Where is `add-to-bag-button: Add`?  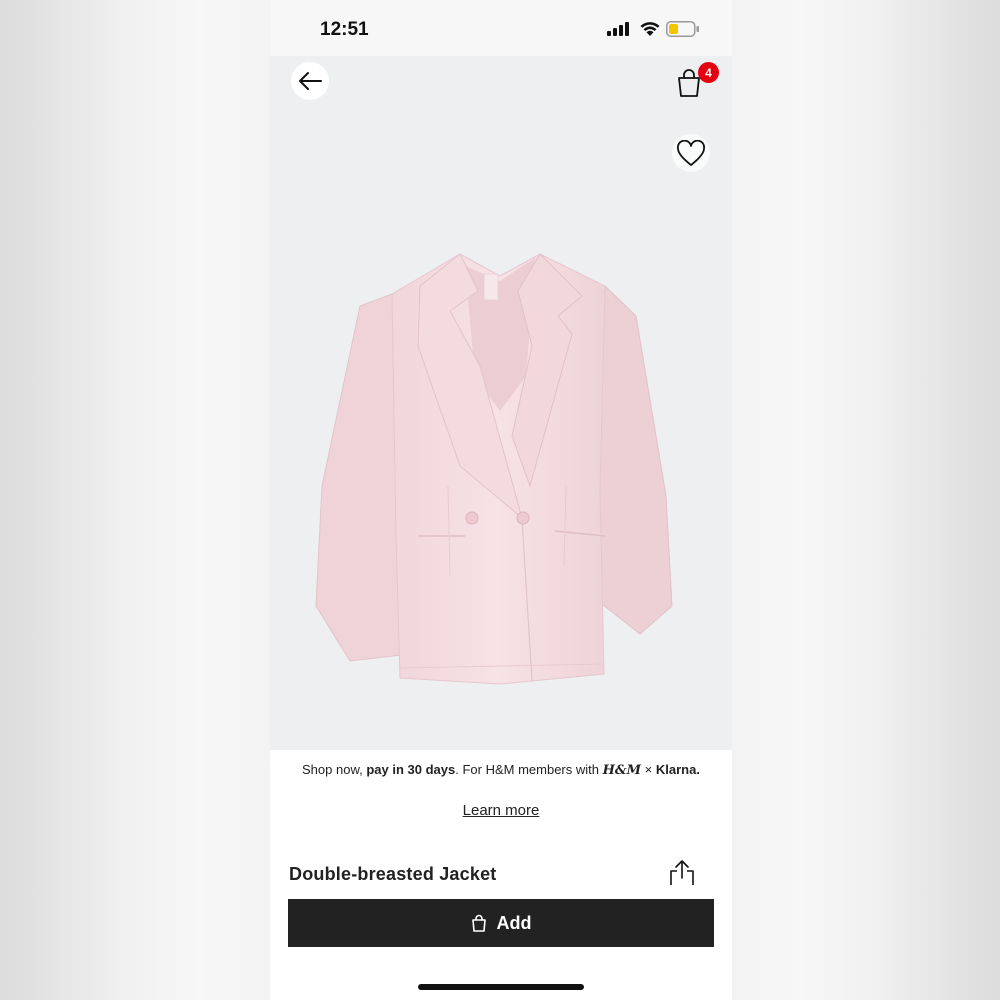 add-to-bag-button: Add is located at coordinates (501, 923).